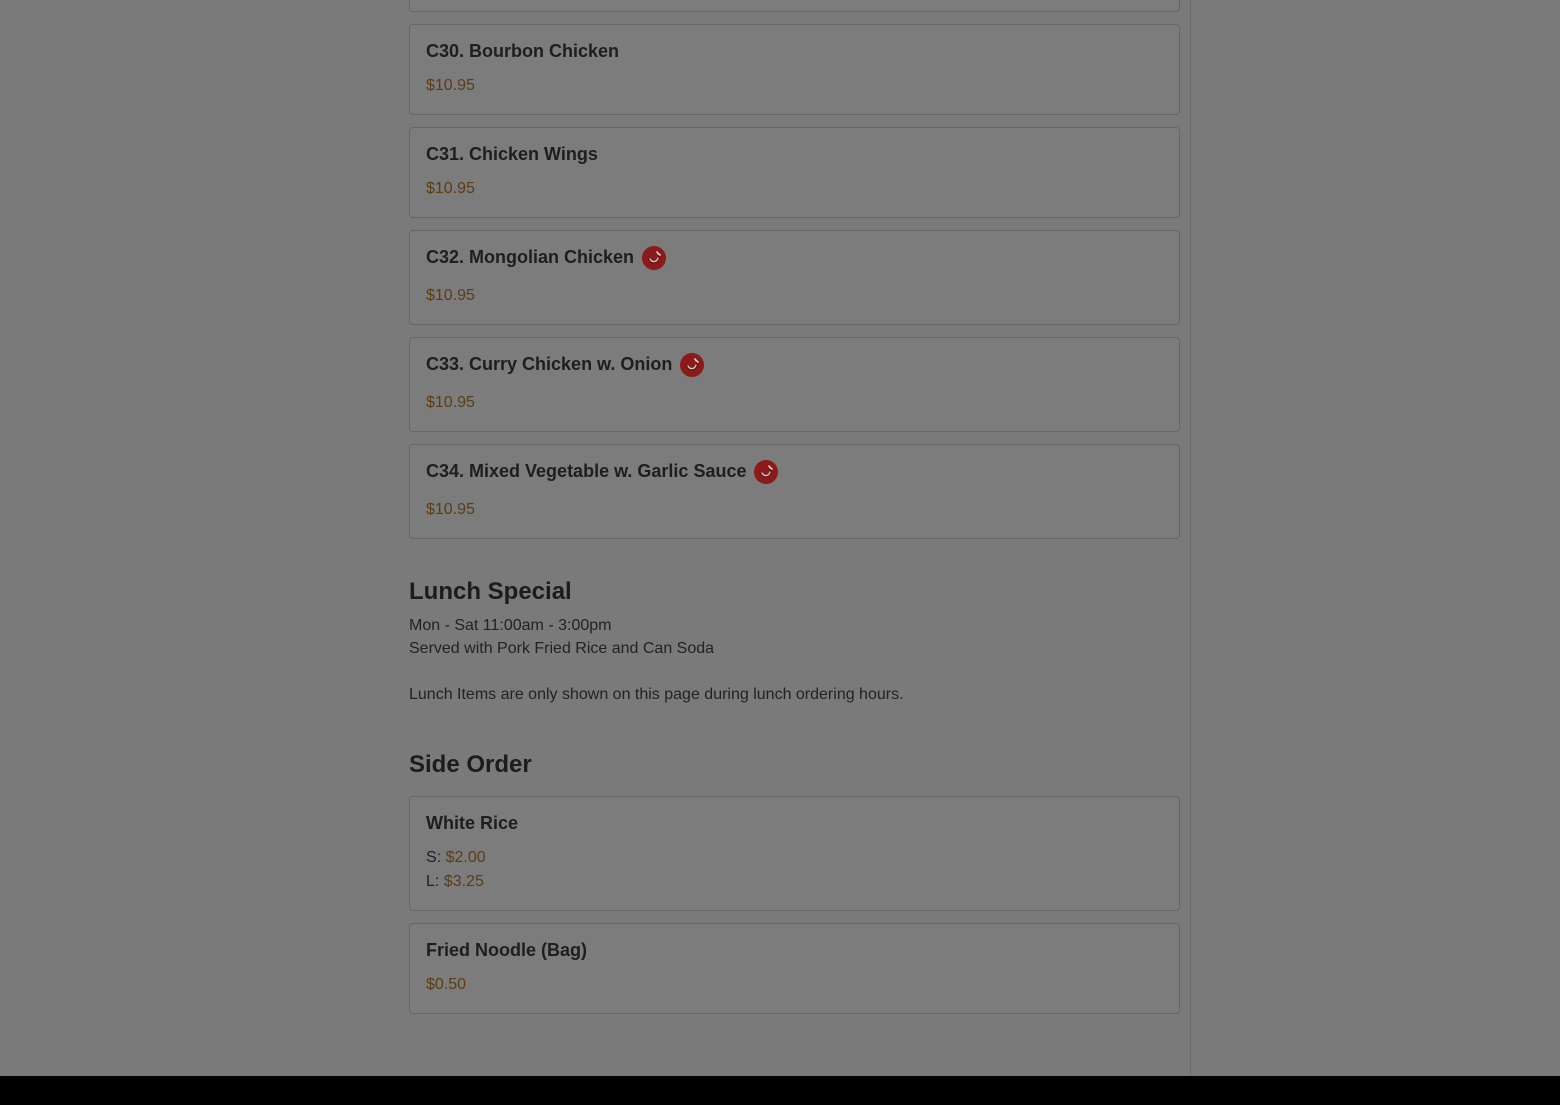  I want to click on menu-item-name-text: C31. Chicken Wings, so click(512, 154).